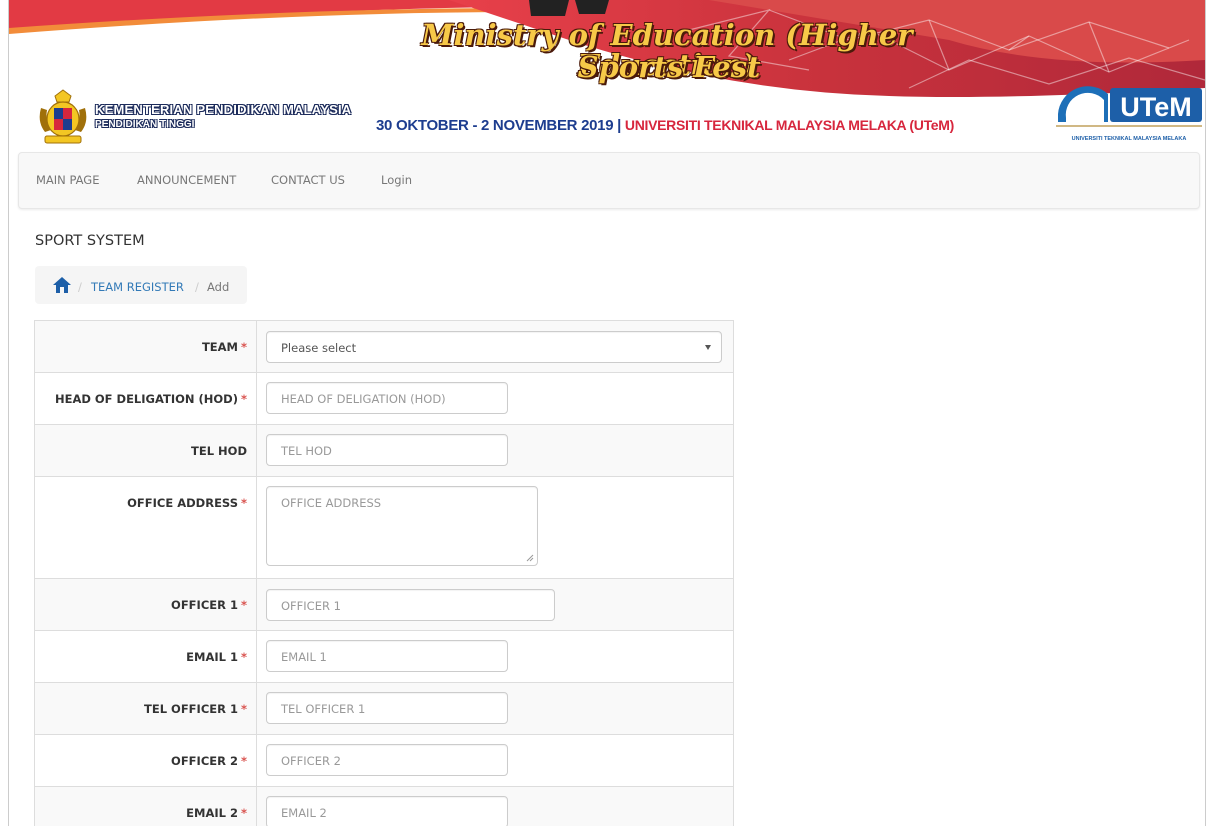  I want to click on field-cell: EMAIL 2, so click(495, 806).